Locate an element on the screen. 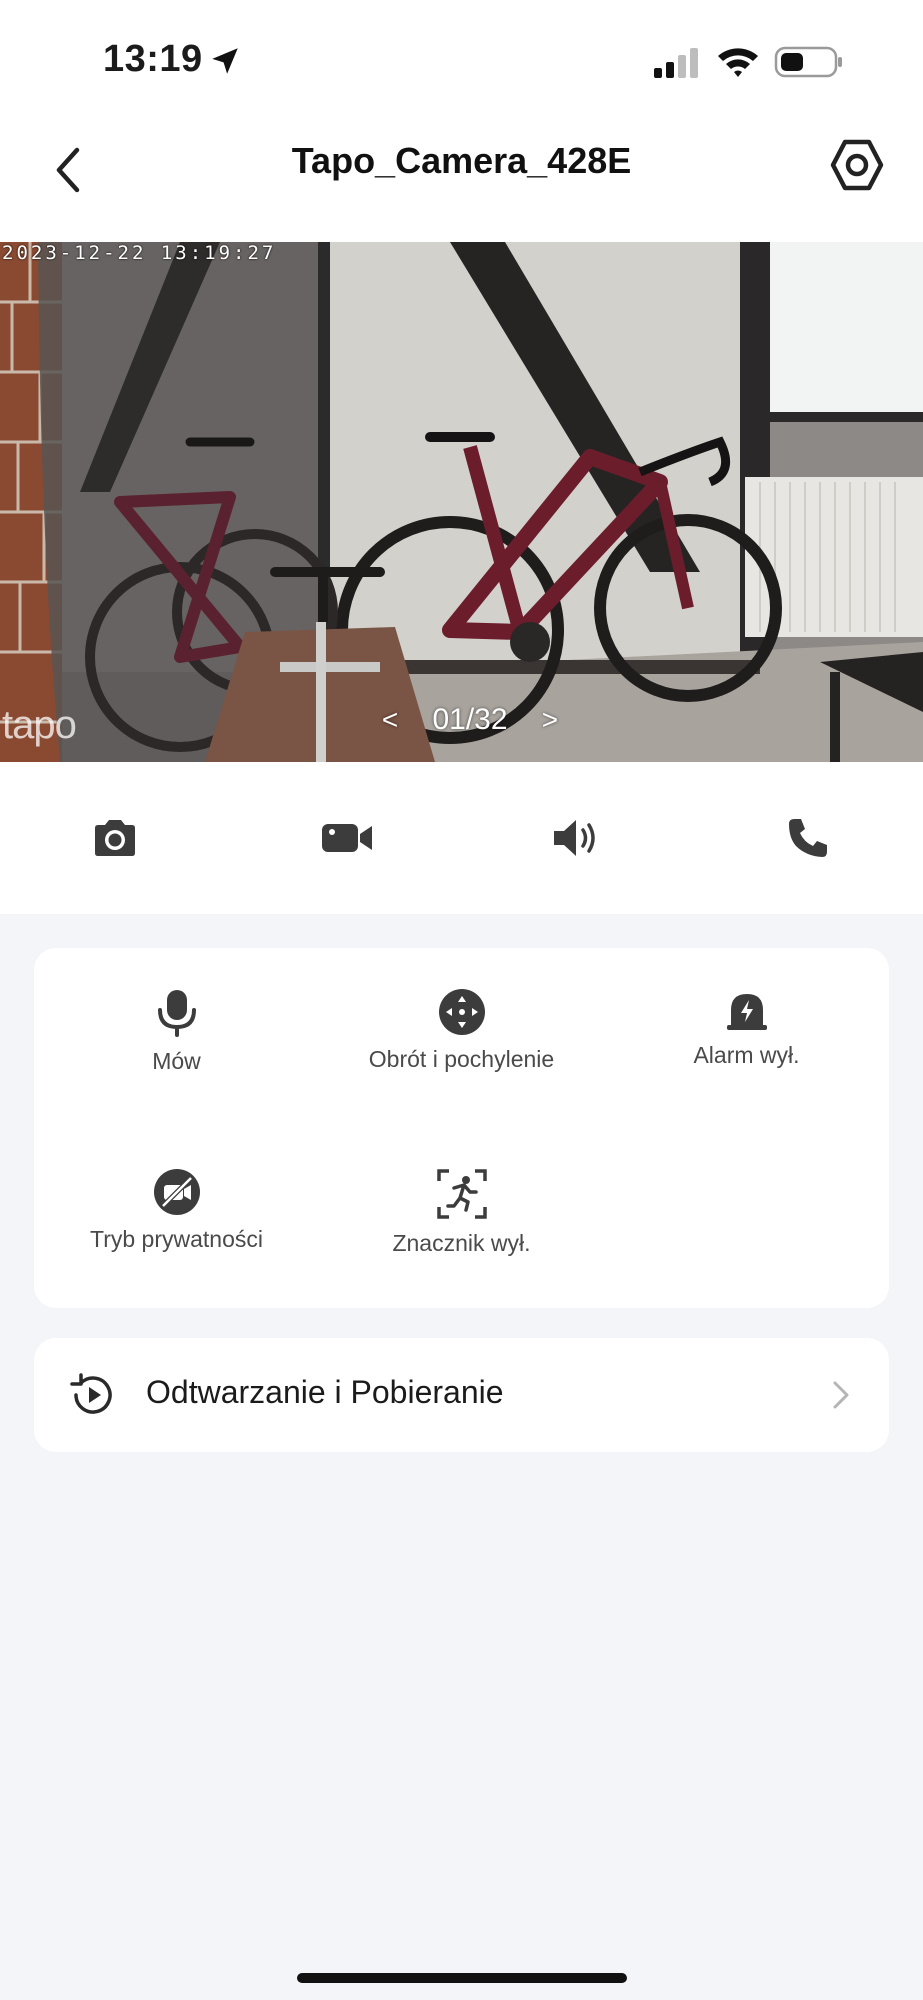 The height and width of the screenshot is (2000, 923). talk-control: Mów is located at coordinates (176, 1011).